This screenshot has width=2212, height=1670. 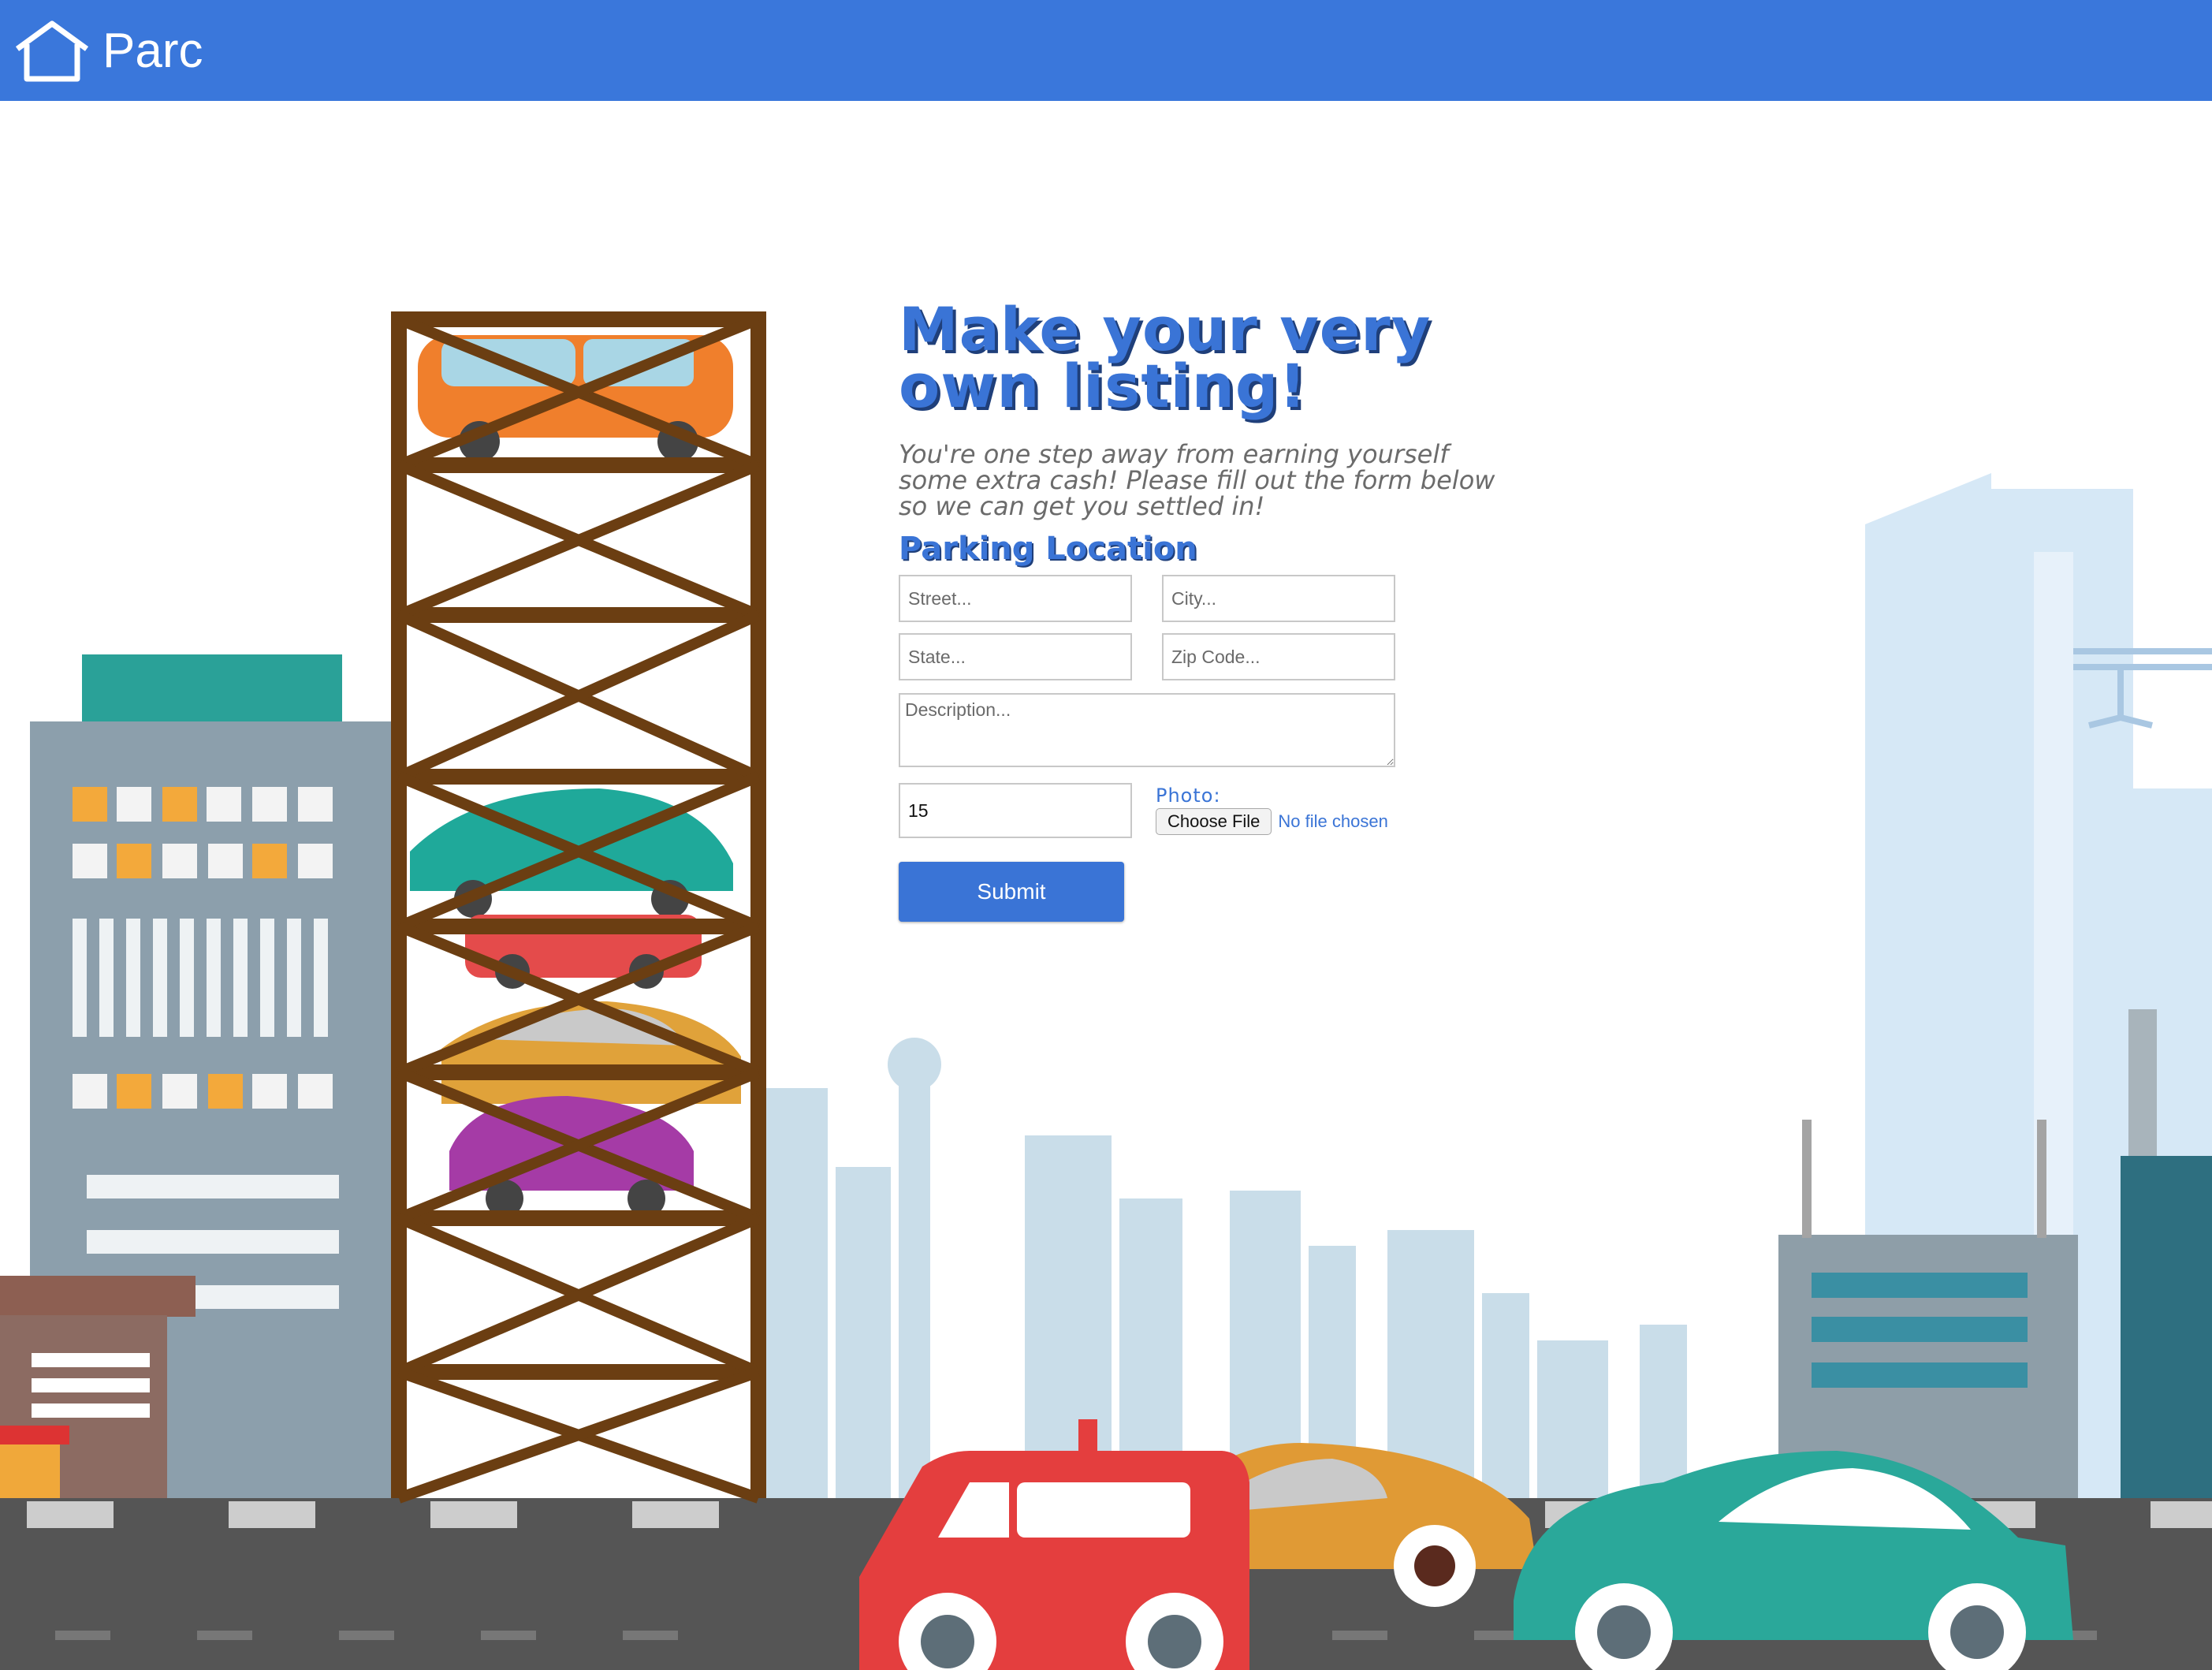 What do you see at coordinates (1333, 821) in the screenshot?
I see `file-status-text: No file chosen` at bounding box center [1333, 821].